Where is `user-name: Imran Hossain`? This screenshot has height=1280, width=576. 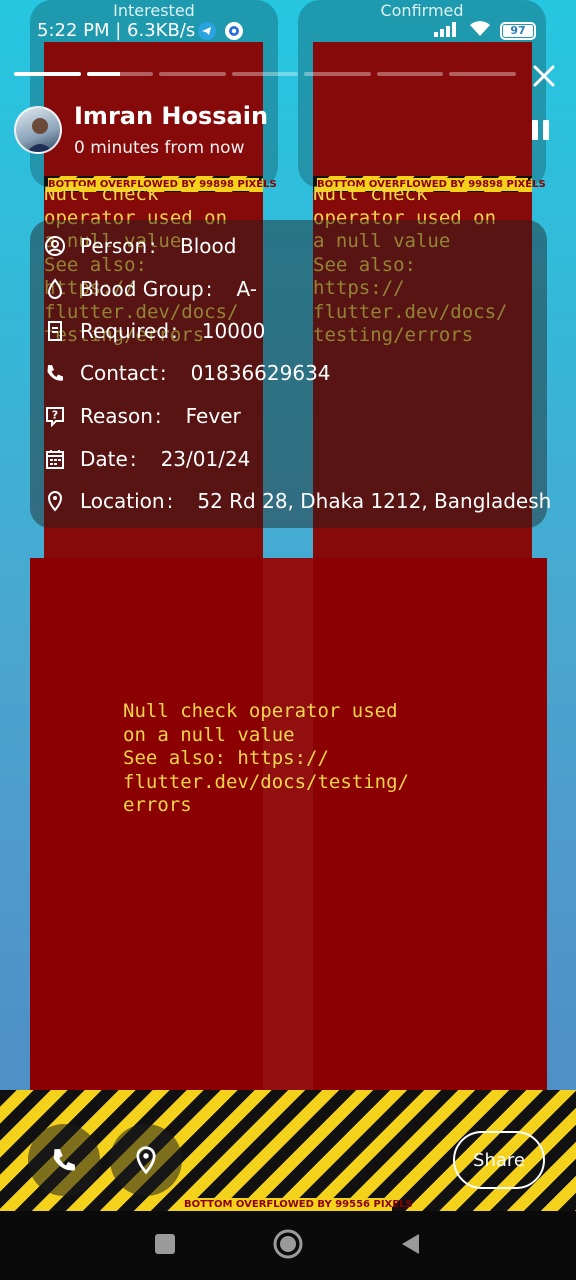
user-name: Imran Hossain is located at coordinates (171, 116).